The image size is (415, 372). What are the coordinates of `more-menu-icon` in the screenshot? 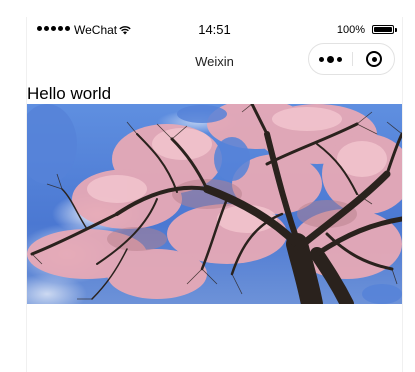 It's located at (321, 59).